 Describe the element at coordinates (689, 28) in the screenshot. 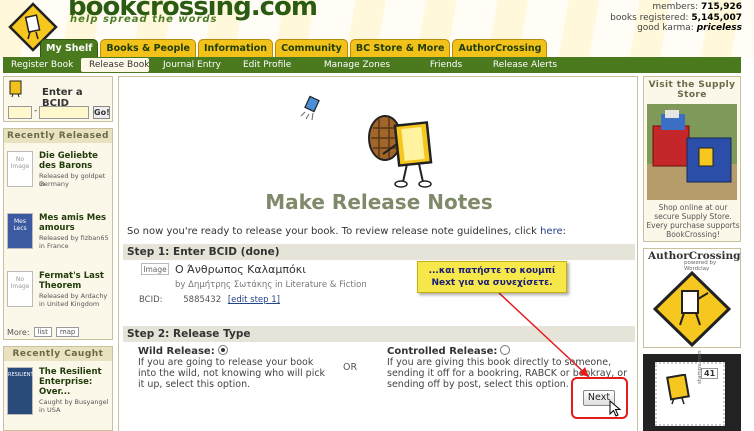

I see `stat-karma: good karma: priceless` at that location.